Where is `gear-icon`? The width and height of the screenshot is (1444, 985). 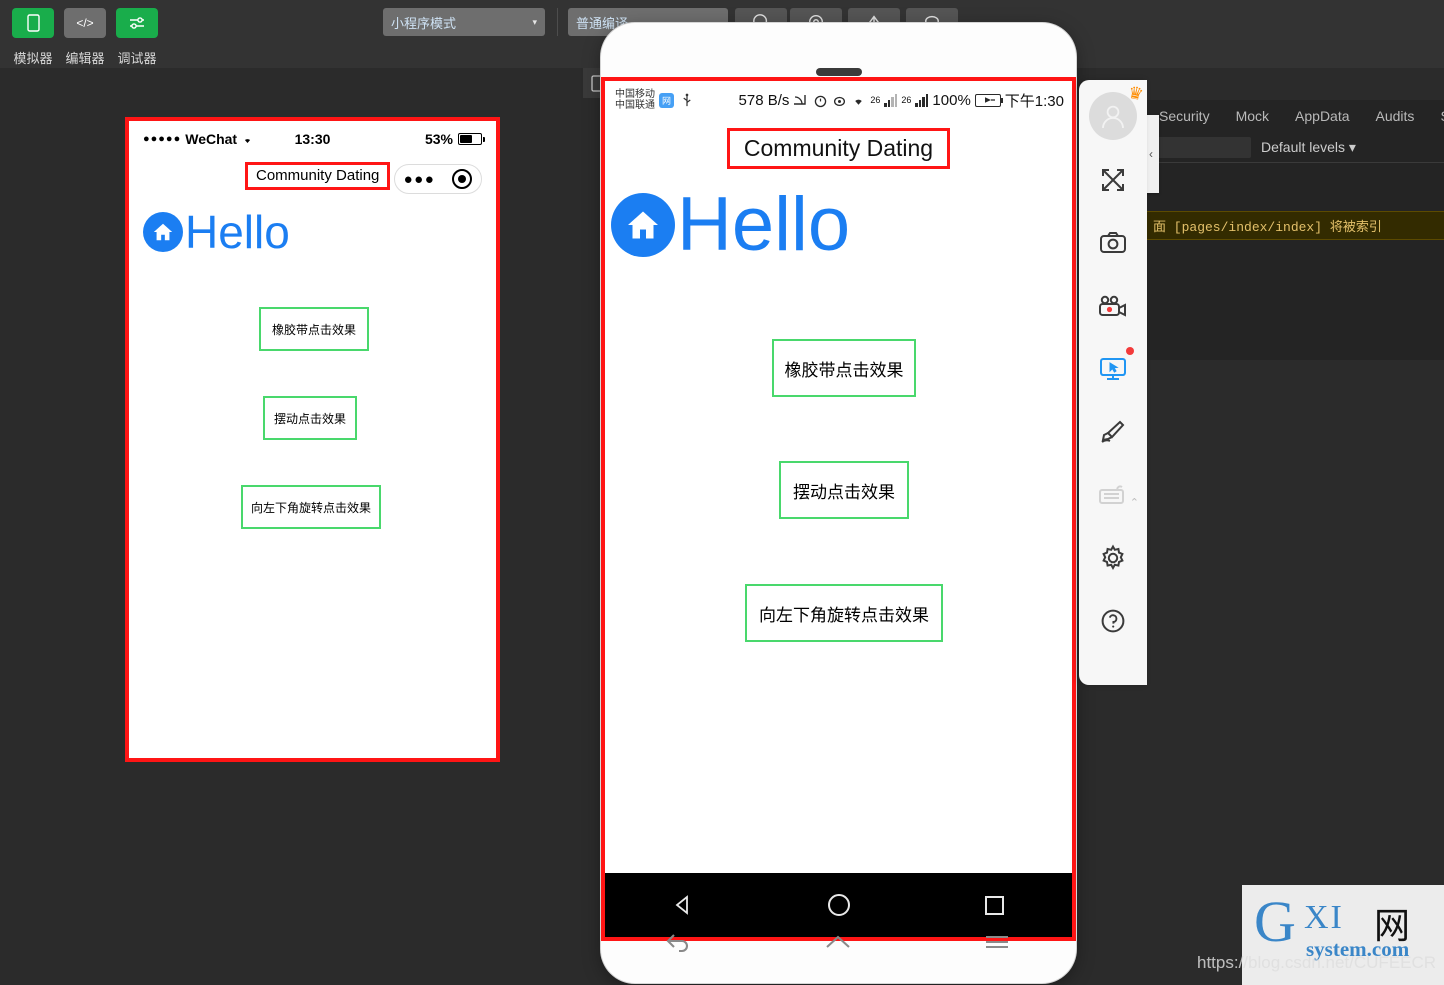 gear-icon is located at coordinates (1113, 557).